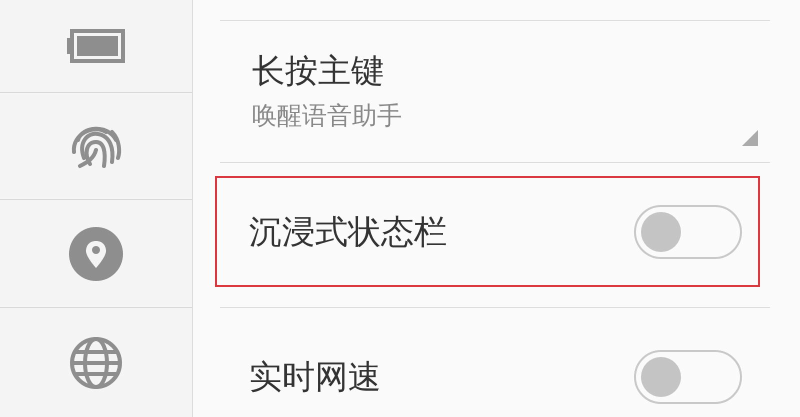 The image size is (800, 417). I want to click on setting-title: 长按主键, so click(318, 71).